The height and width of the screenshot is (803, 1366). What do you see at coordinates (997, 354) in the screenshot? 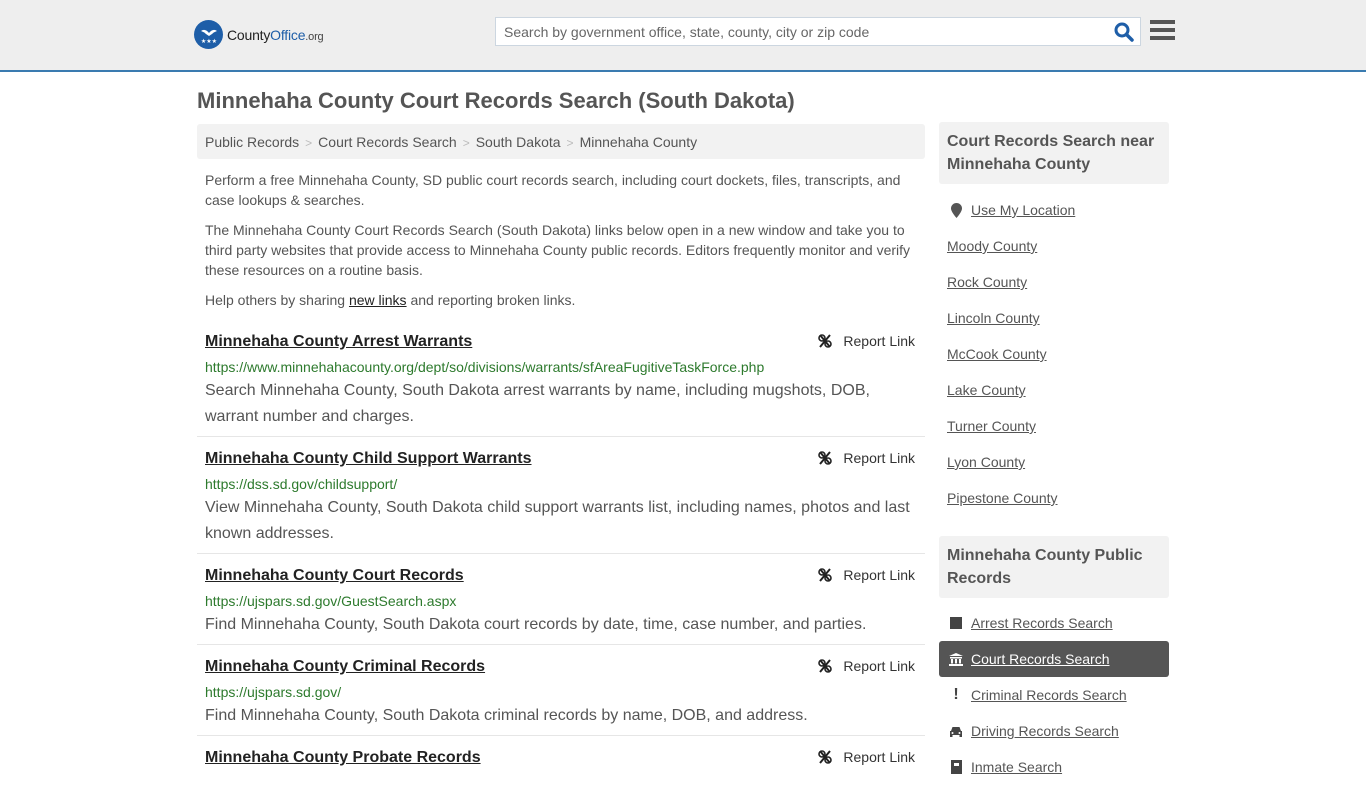
I see `nearby-county-link: McCook County` at bounding box center [997, 354].